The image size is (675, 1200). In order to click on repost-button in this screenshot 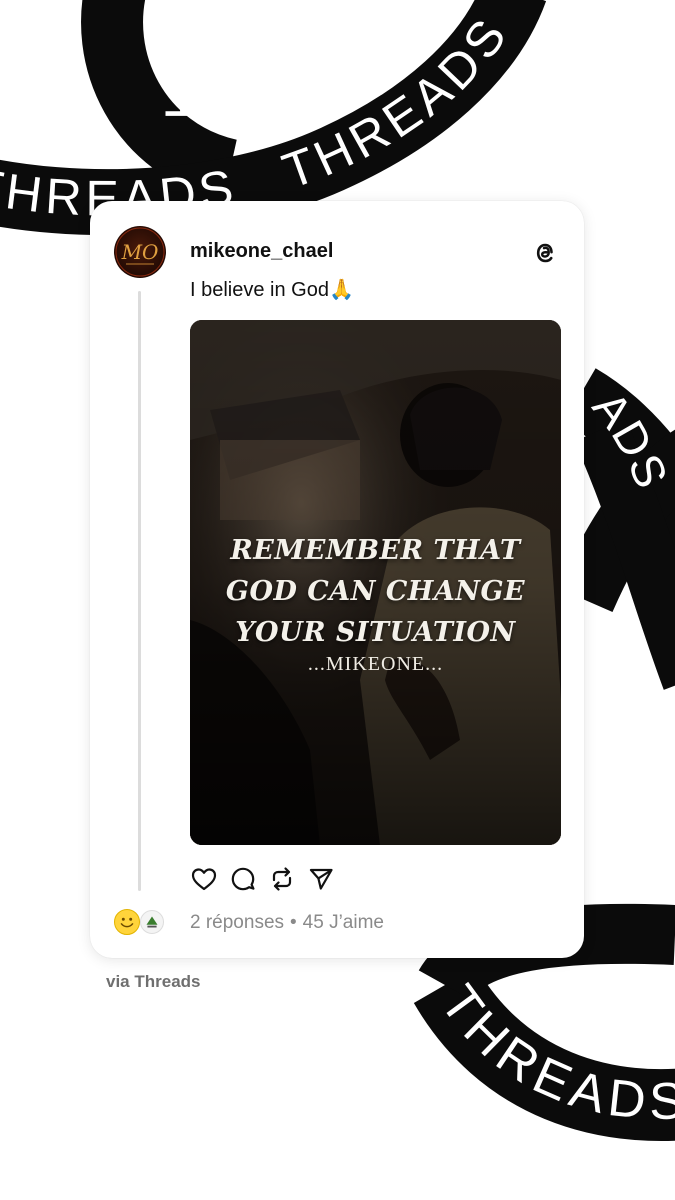, I will do `click(282, 879)`.